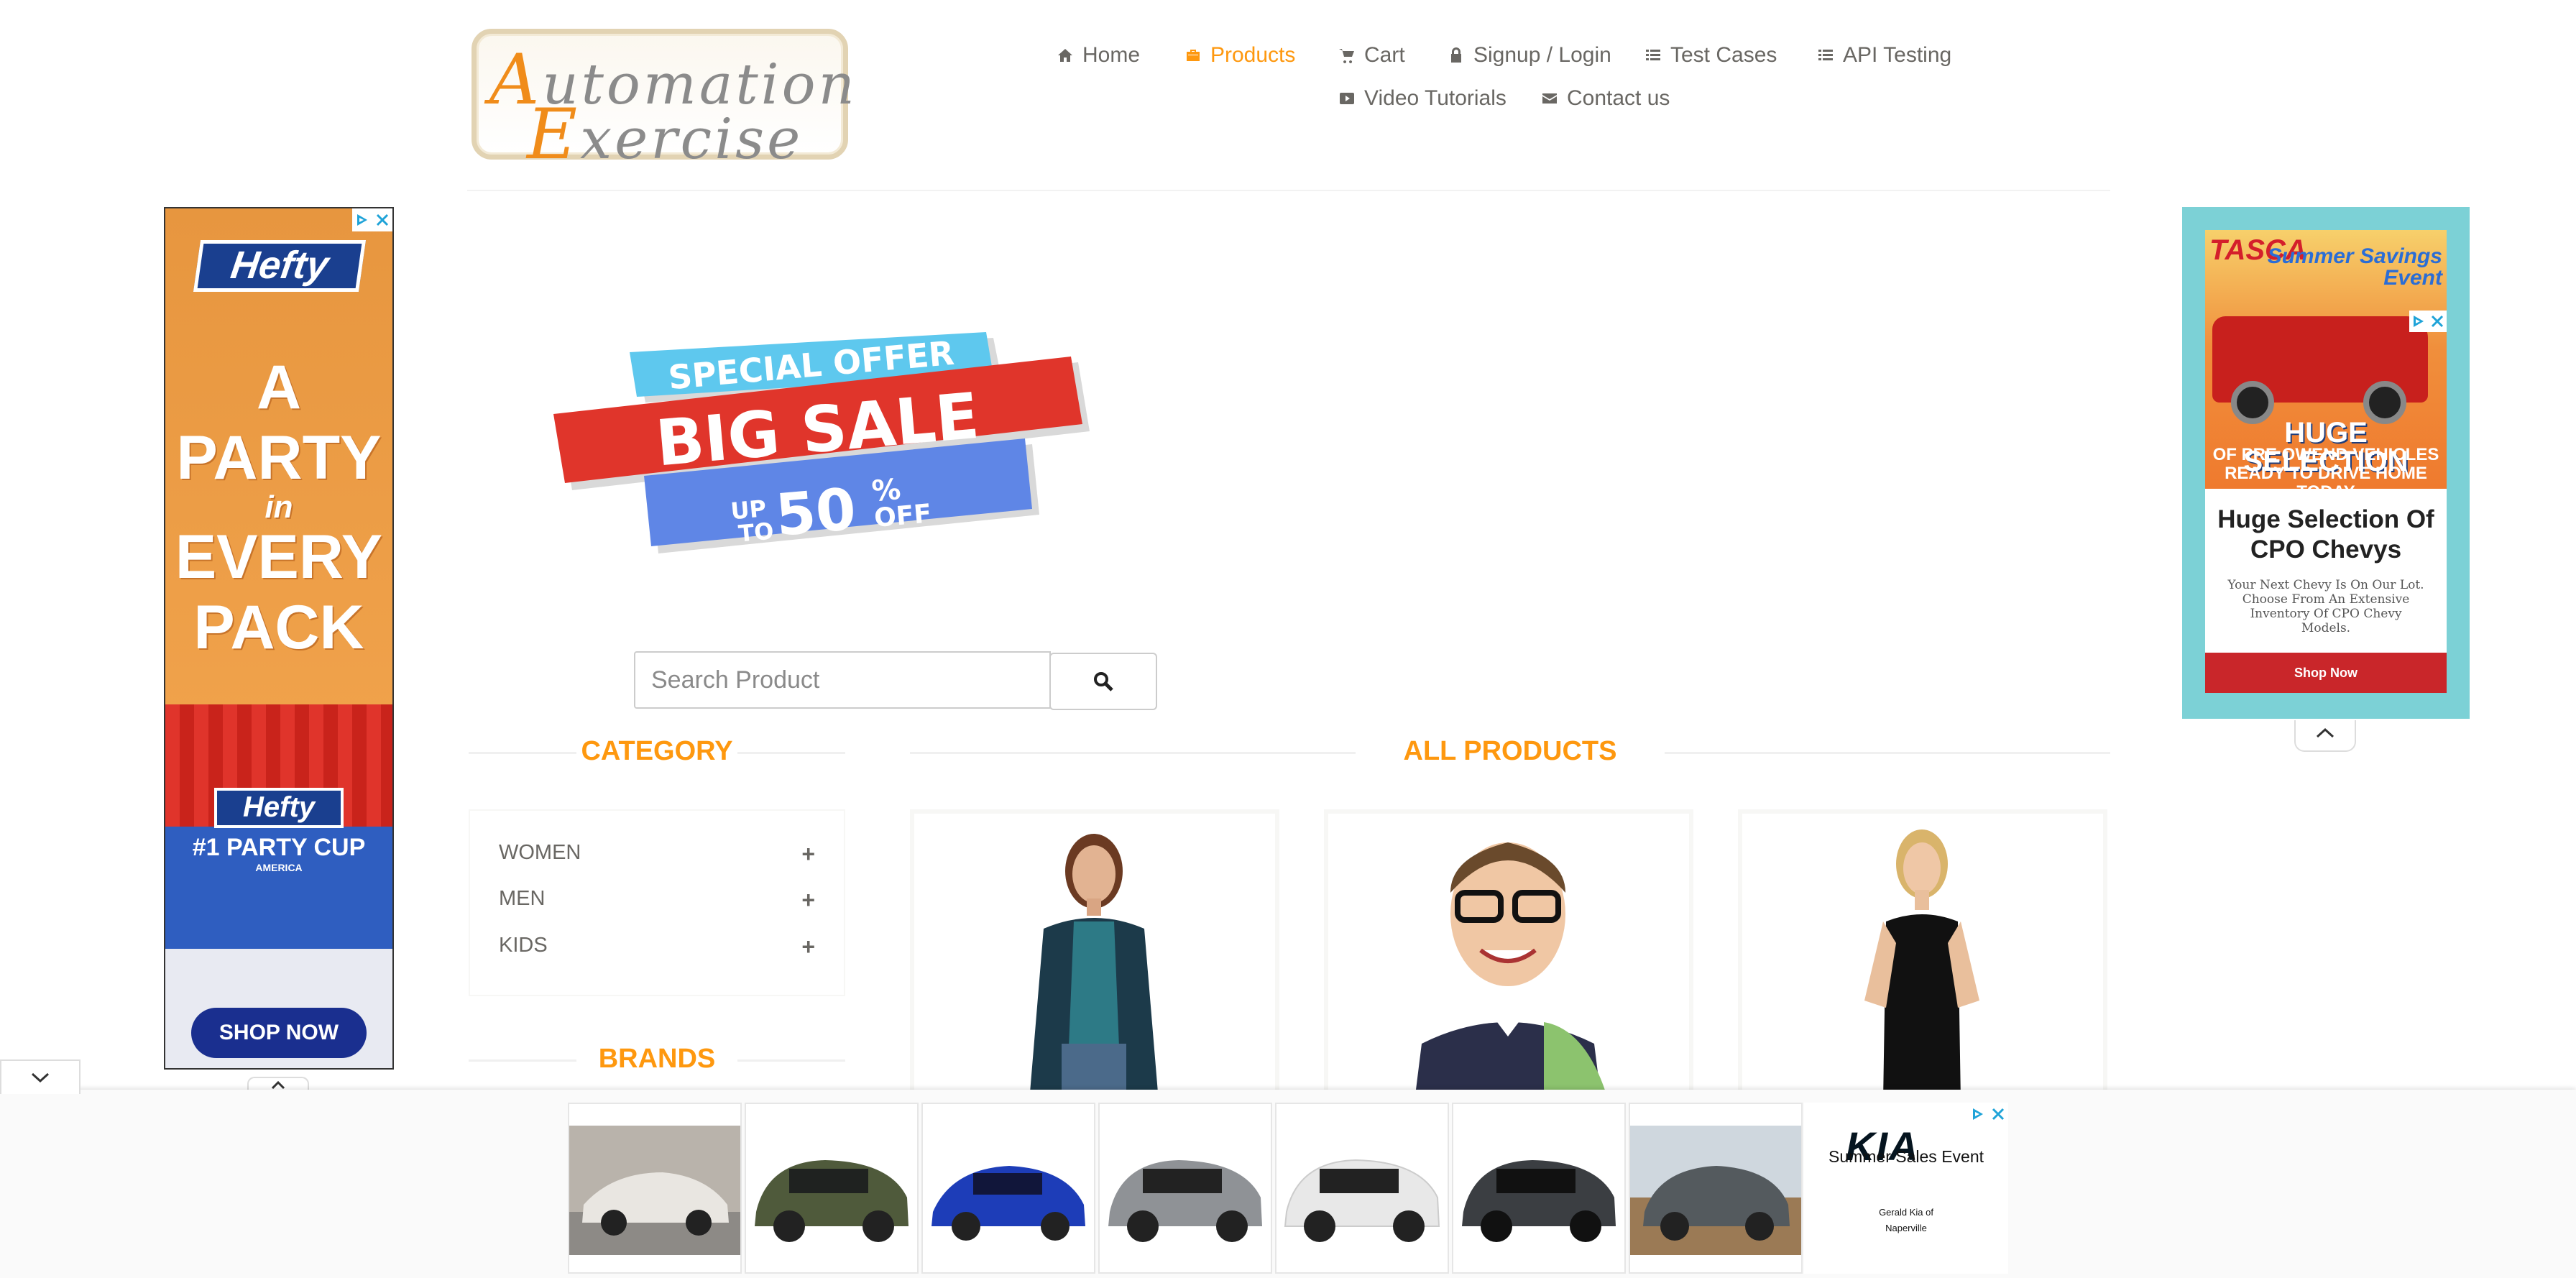 This screenshot has width=2576, height=1278. What do you see at coordinates (278, 826) in the screenshot?
I see `ad-left-product-image: Hefty #1 PARTY CUP AMERICA` at bounding box center [278, 826].